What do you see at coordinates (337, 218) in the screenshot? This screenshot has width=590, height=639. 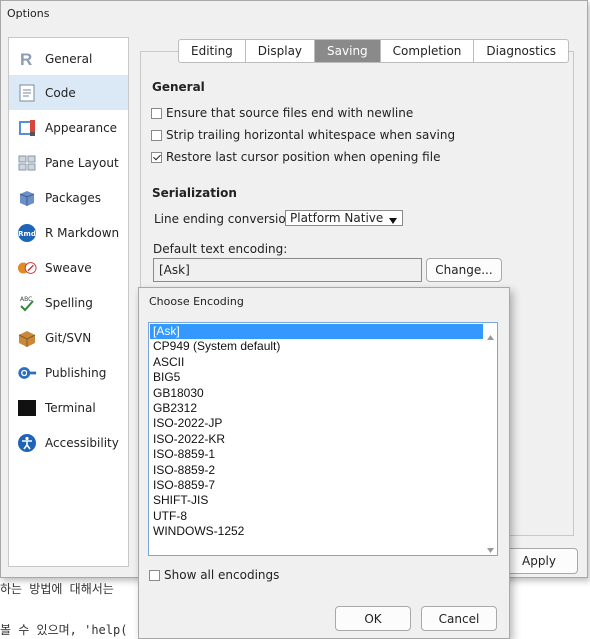 I see `line-ending-value: Platform Native` at bounding box center [337, 218].